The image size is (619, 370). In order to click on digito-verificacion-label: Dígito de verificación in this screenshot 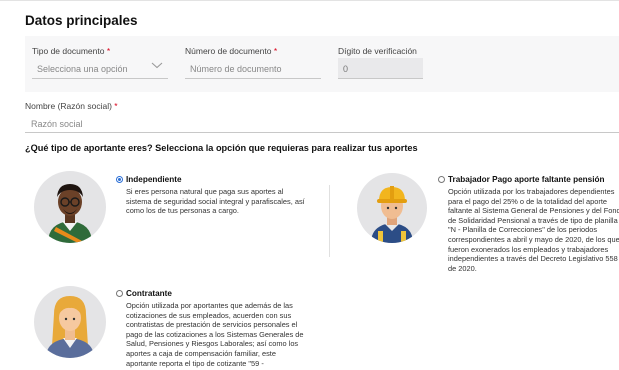, I will do `click(377, 51)`.